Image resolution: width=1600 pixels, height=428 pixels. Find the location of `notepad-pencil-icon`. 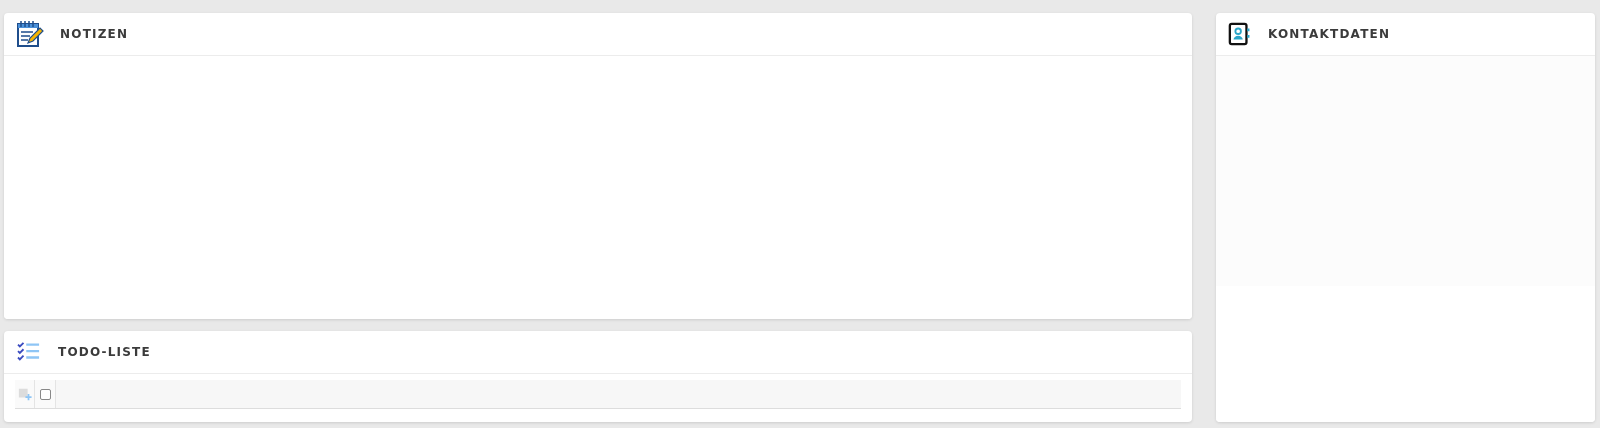

notepad-pencil-icon is located at coordinates (30, 34).